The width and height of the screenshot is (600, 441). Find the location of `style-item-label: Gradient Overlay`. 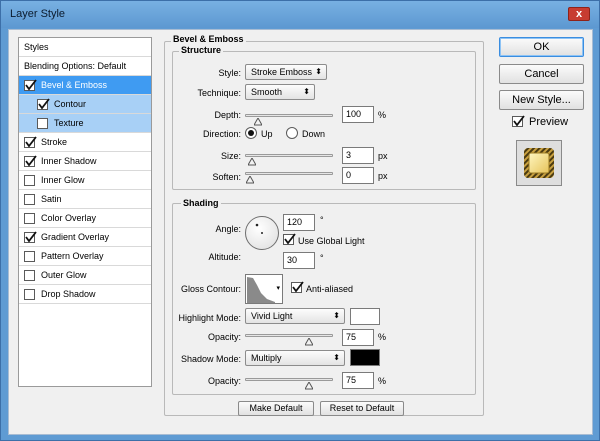

style-item-label: Gradient Overlay is located at coordinates (75, 237).